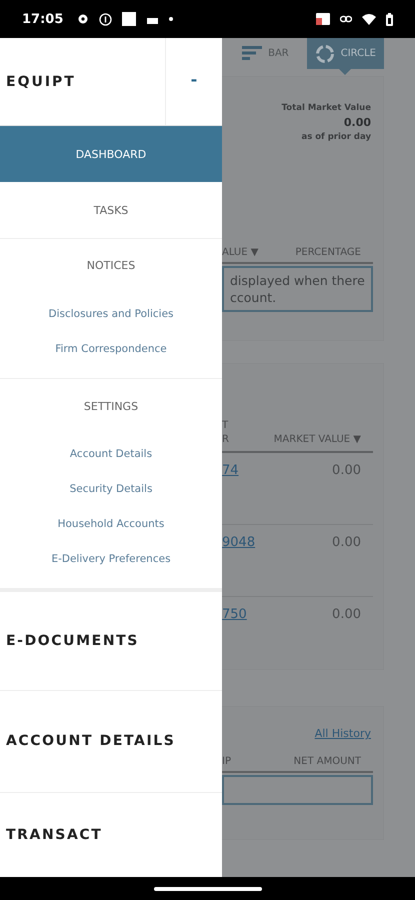 Image resolution: width=415 pixels, height=900 pixels. What do you see at coordinates (336, 137) in the screenshot?
I see `as-of-note: as of prior day` at bounding box center [336, 137].